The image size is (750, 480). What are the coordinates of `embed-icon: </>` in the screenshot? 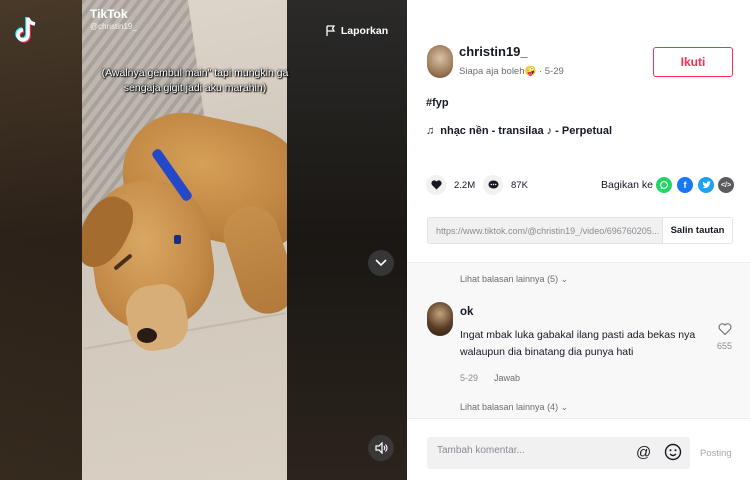 It's located at (726, 185).